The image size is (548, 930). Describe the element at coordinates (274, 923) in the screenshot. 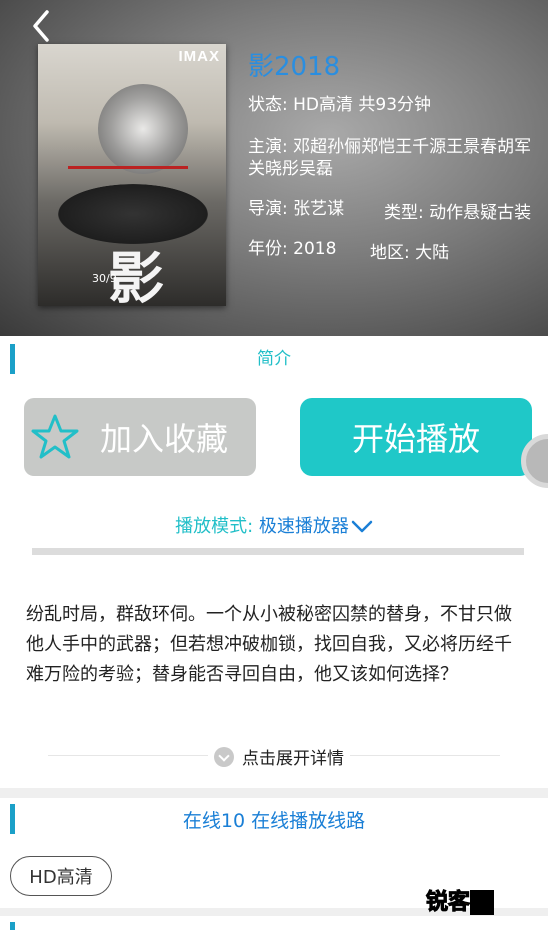

I see `next-section` at that location.